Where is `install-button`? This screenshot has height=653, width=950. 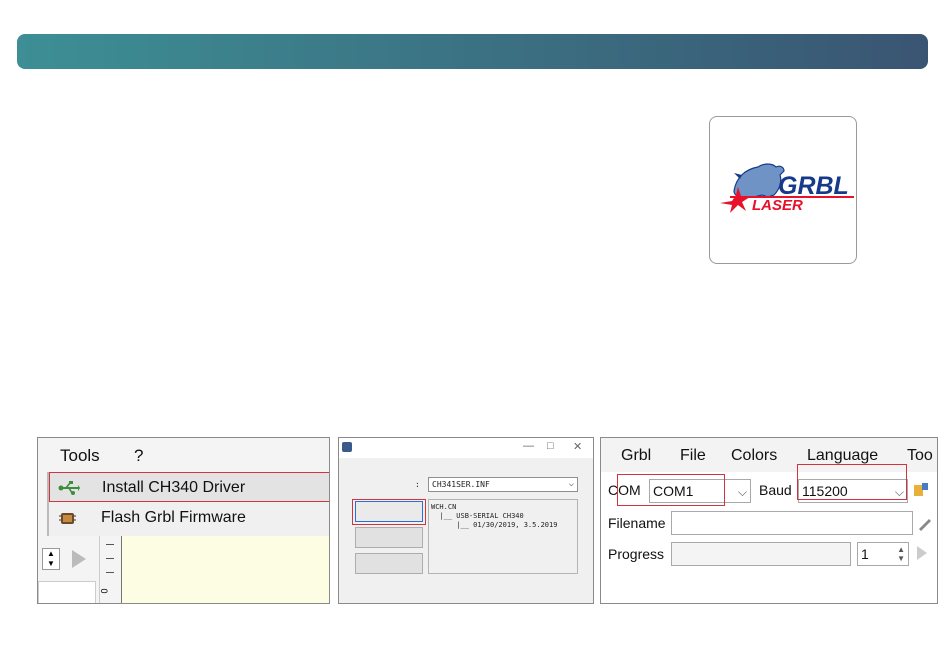
install-button is located at coordinates (389, 511).